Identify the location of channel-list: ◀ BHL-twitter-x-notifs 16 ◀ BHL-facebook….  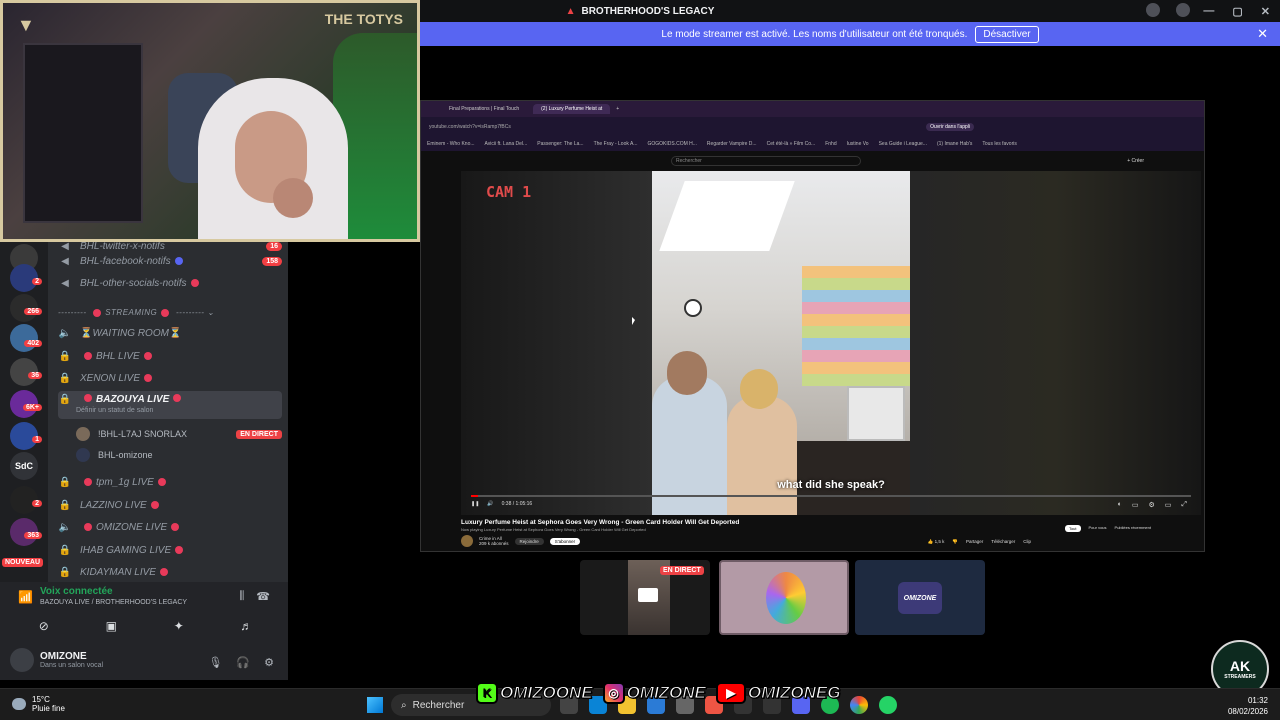
(168, 412).